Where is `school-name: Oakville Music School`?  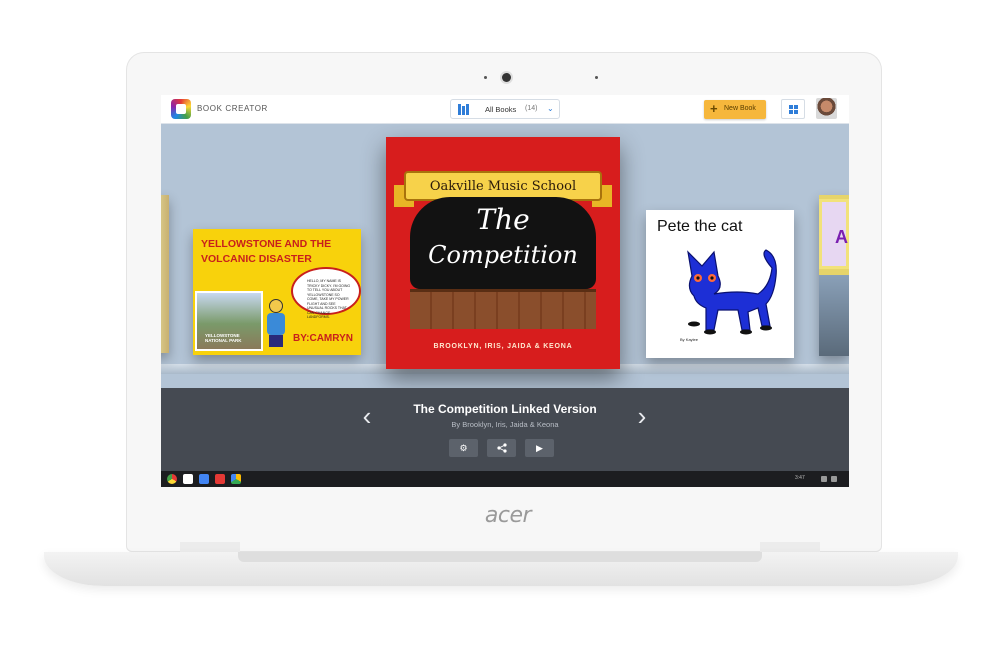
school-name: Oakville Music School is located at coordinates (503, 186).